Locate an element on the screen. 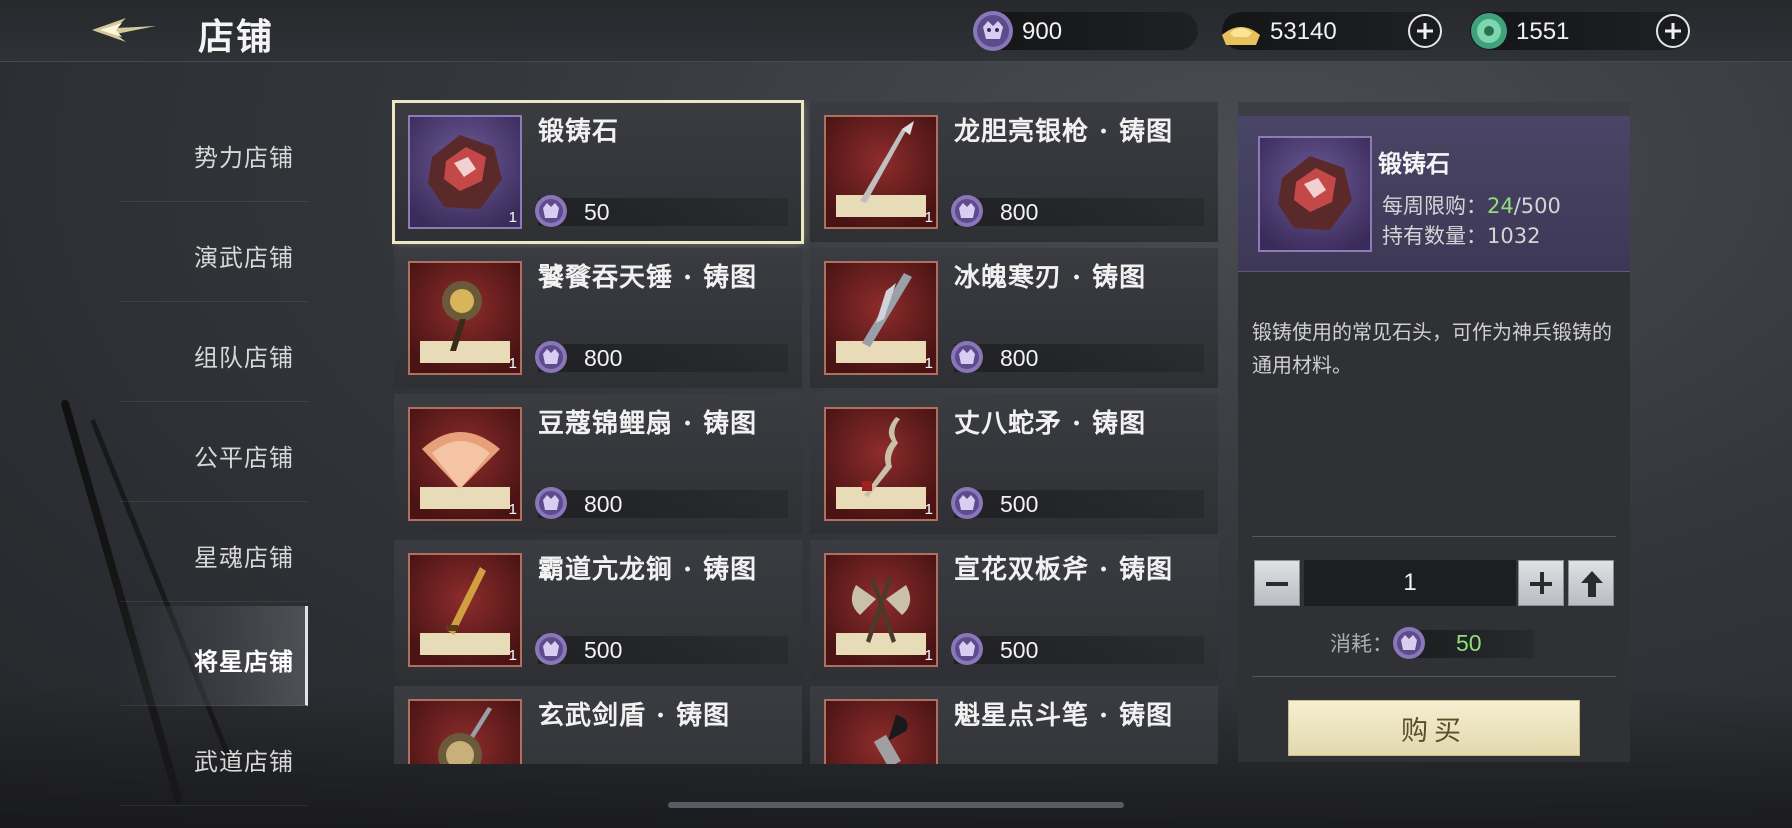 The image size is (1792, 828). sidebar-item-general-star-shop: 将星店铺 is located at coordinates (214, 656).